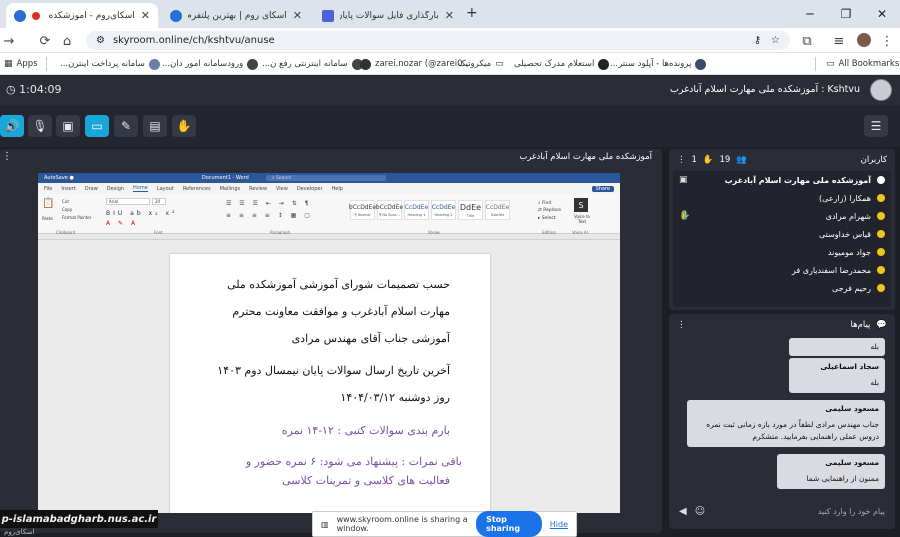  Describe the element at coordinates (12, 126) in the screenshot. I see `speaker-icon: 🔊` at that location.